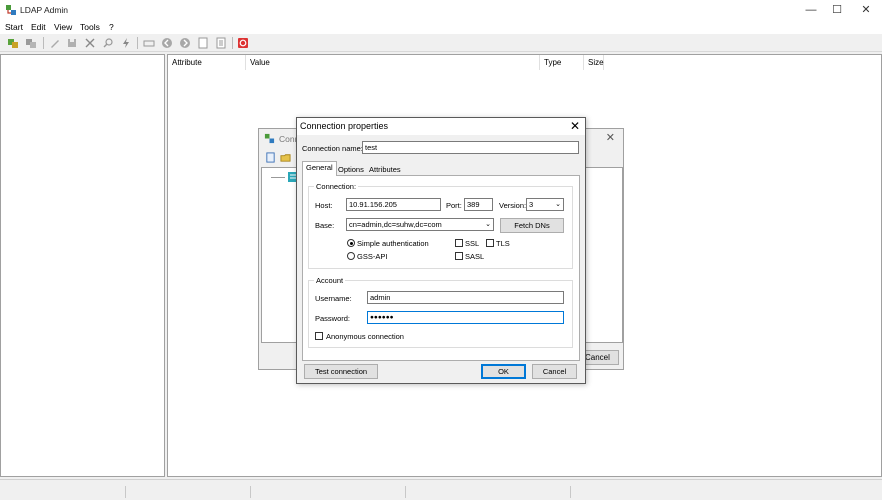  I want to click on ssl-checkbox, so click(459, 243).